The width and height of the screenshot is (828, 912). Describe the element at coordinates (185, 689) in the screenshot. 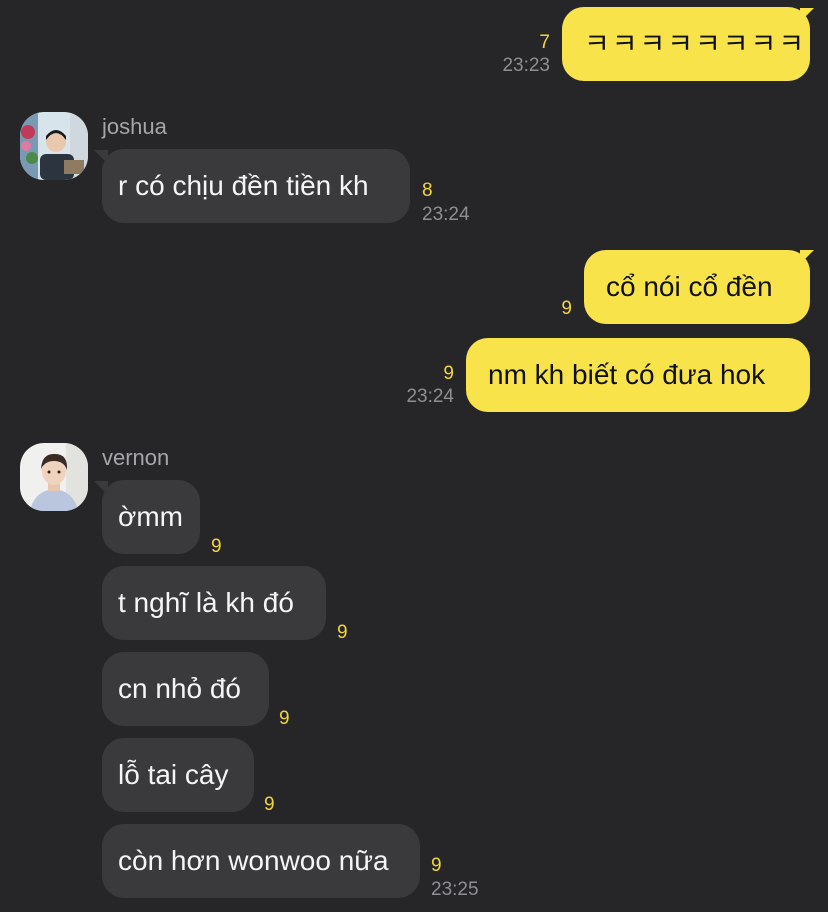

I see `message-bubble: cn nhỏ đó` at that location.